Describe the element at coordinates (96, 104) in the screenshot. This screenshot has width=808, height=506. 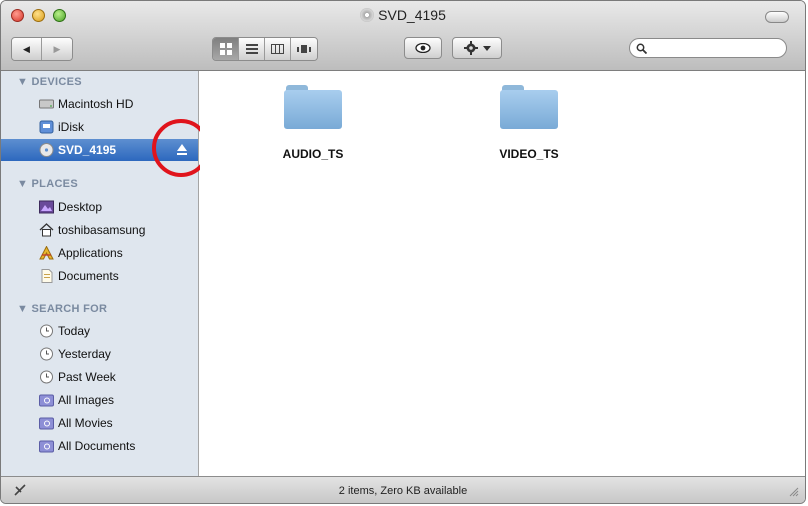
I see `sidebar-item-label: Macintosh HD` at that location.